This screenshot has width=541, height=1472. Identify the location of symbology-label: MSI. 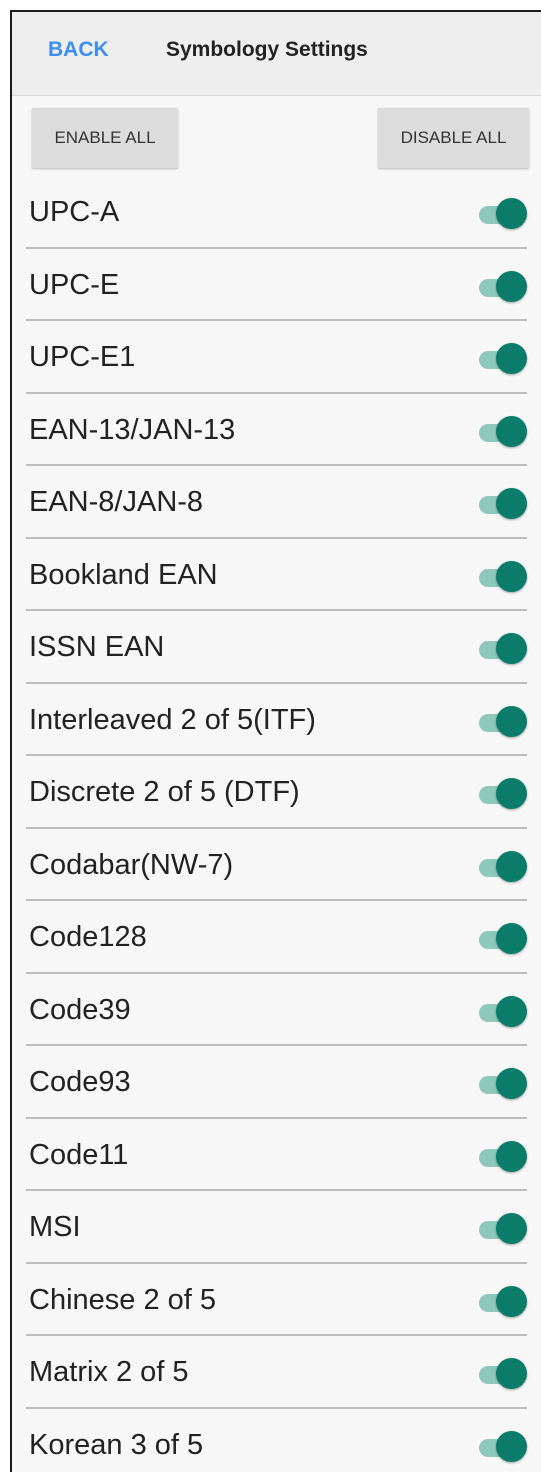
(55, 1227).